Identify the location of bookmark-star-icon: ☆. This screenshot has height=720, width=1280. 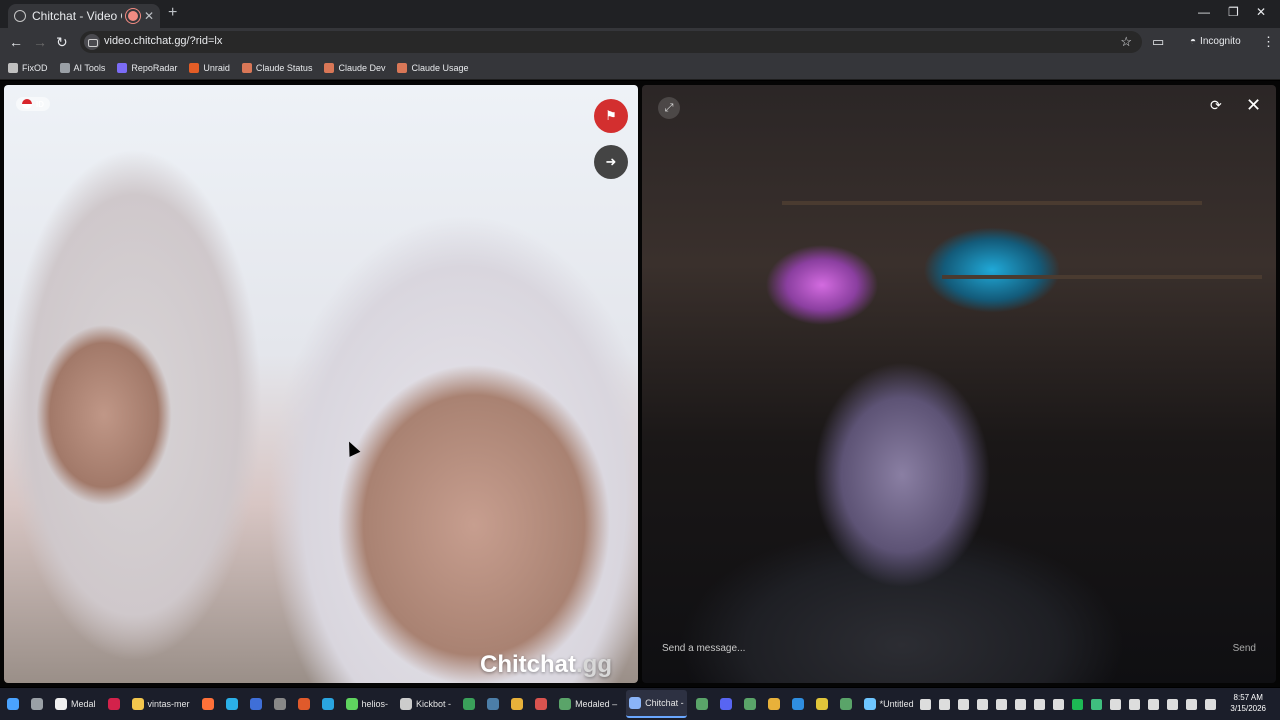
(1126, 42).